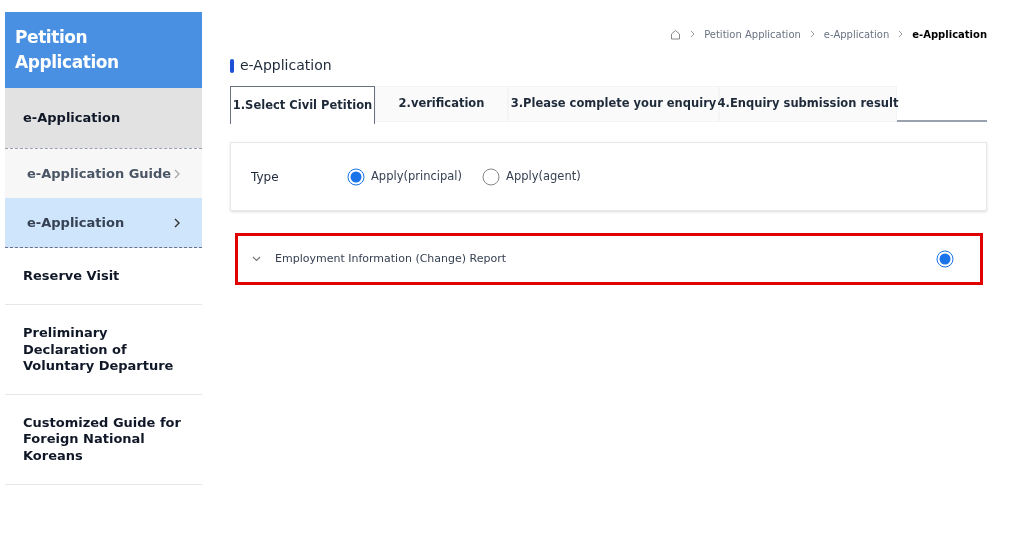 The image size is (1024, 536). I want to click on tab: 2.verification, so click(441, 104).